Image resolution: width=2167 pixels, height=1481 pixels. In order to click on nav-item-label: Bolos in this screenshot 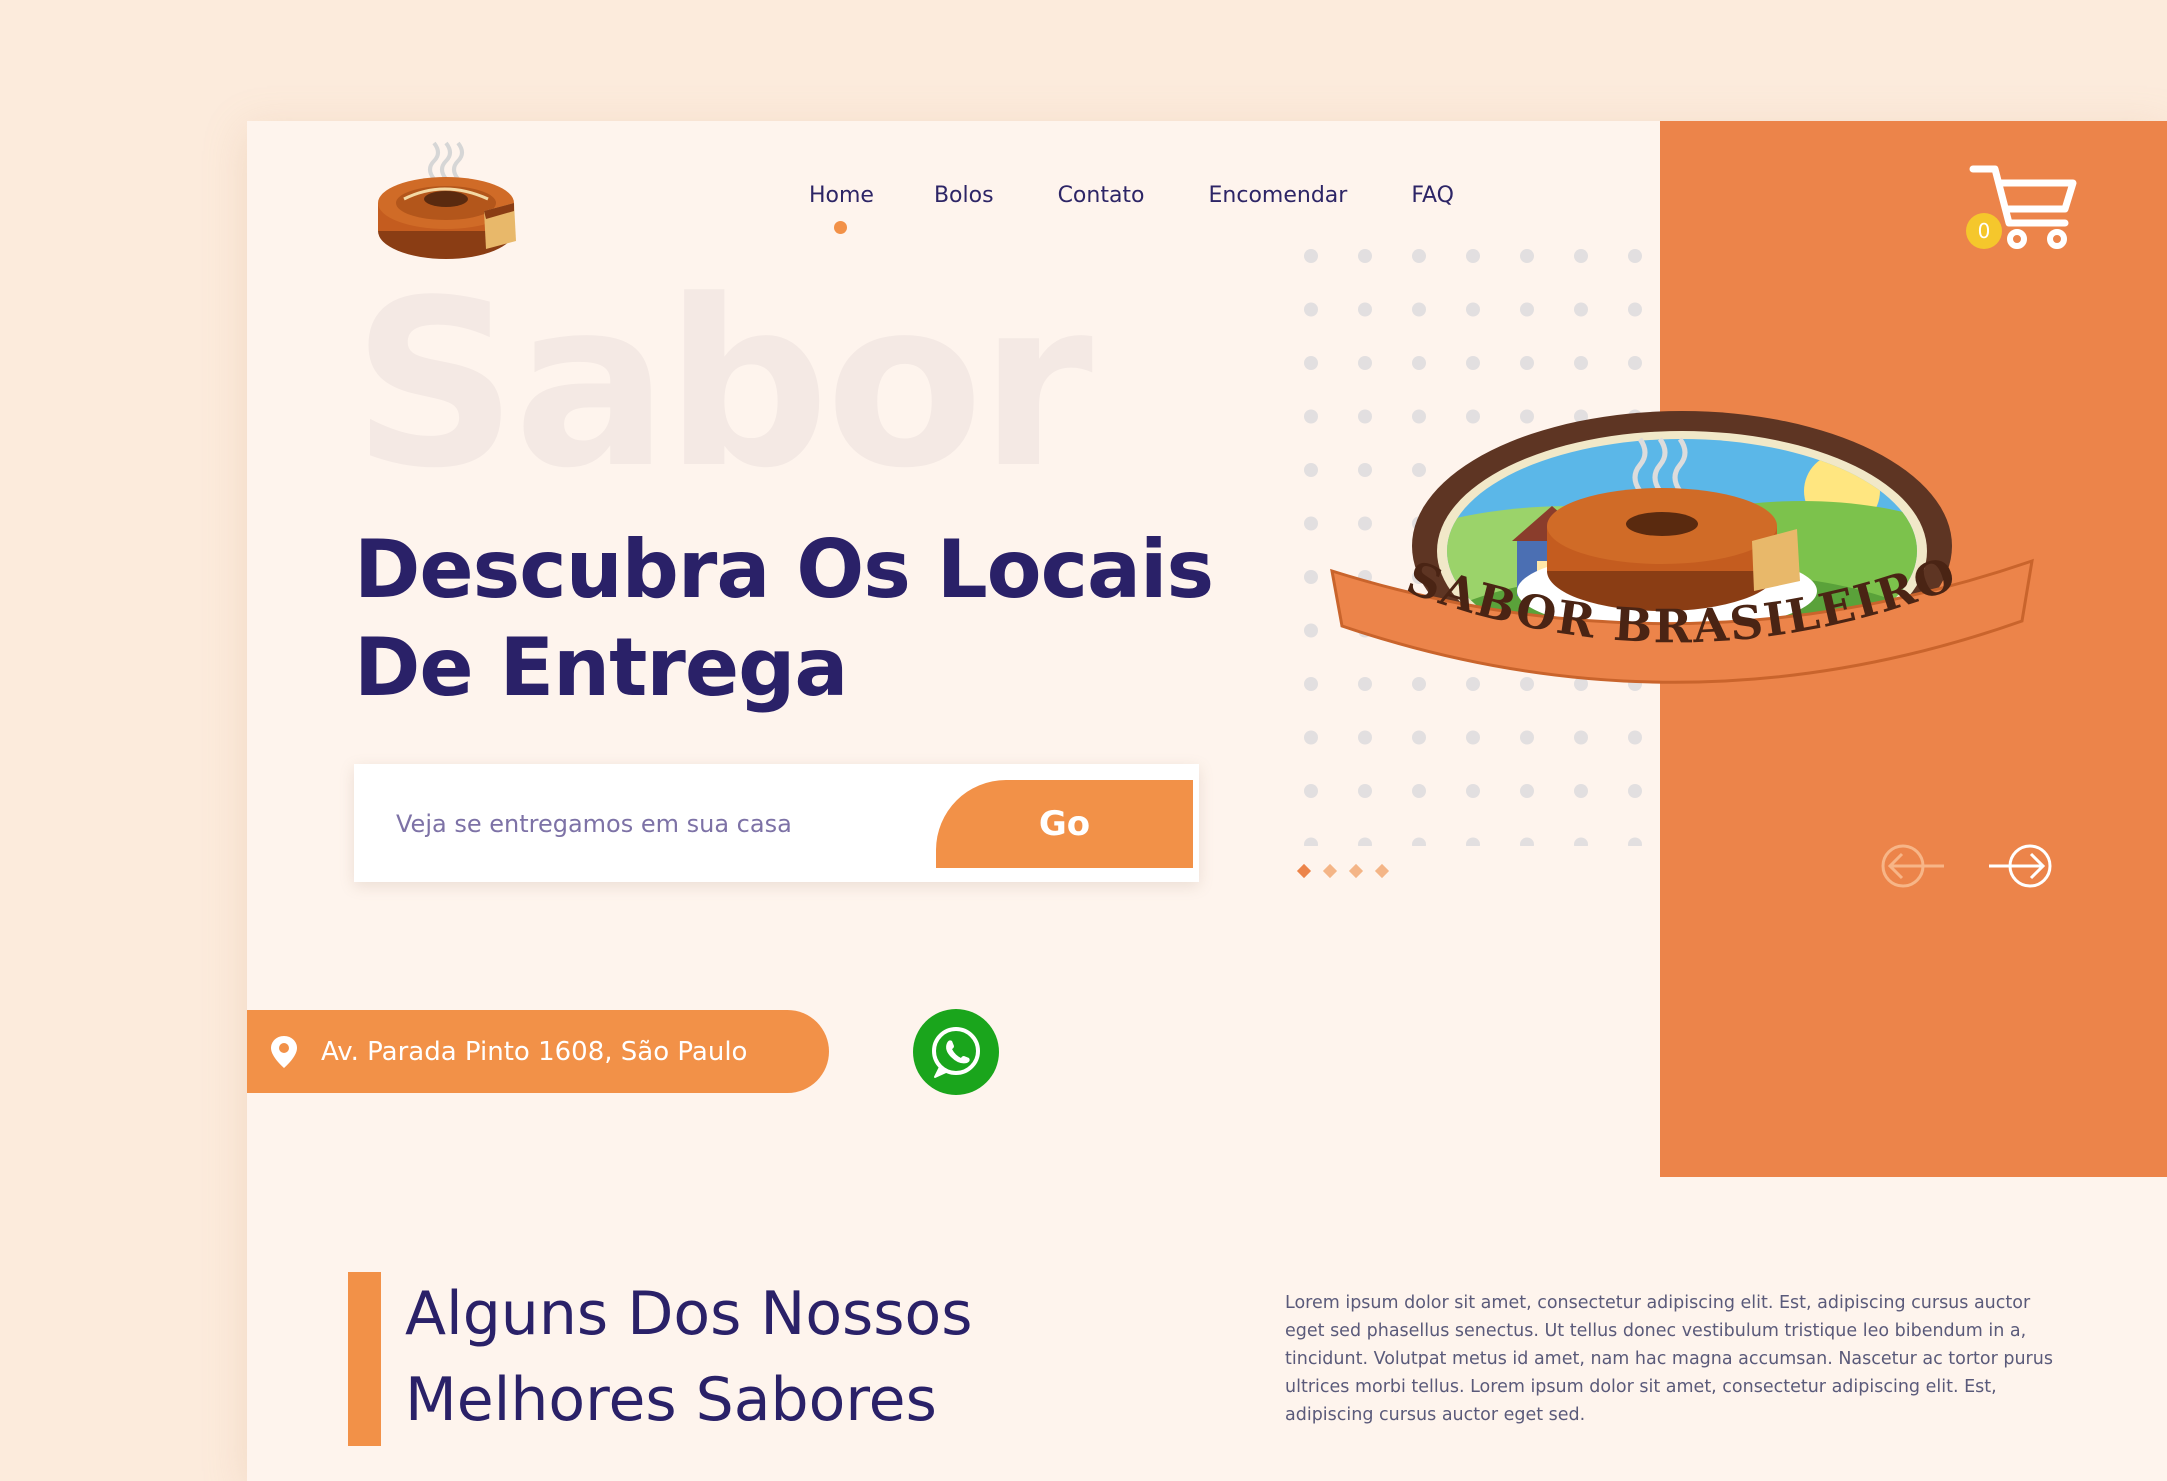, I will do `click(963, 195)`.